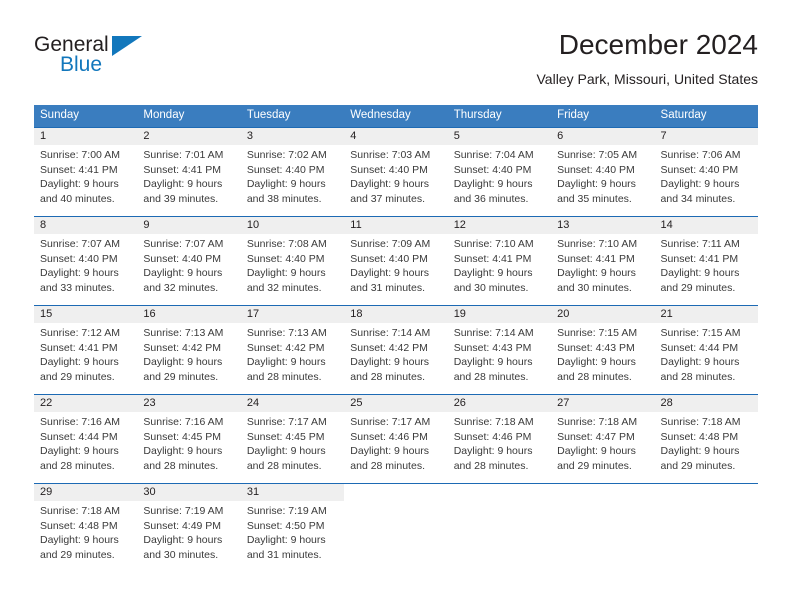 The image size is (792, 612). What do you see at coordinates (284, 376) in the screenshot?
I see `daylight-text-line2: and 28 minutes.` at bounding box center [284, 376].